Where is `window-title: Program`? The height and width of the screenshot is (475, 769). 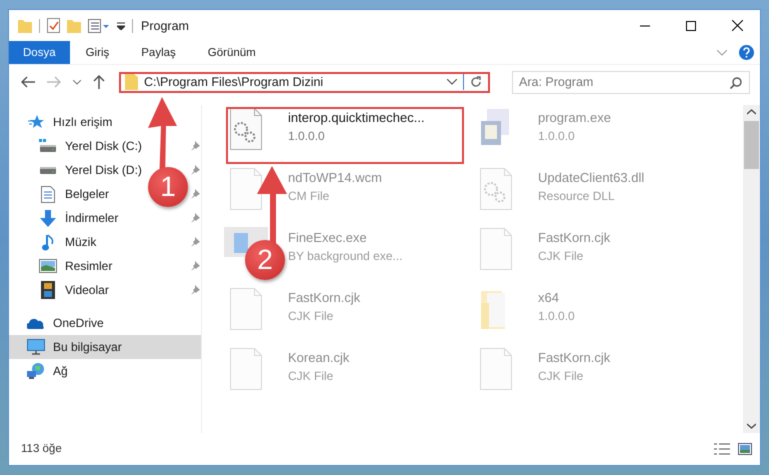
window-title: Program is located at coordinates (165, 25).